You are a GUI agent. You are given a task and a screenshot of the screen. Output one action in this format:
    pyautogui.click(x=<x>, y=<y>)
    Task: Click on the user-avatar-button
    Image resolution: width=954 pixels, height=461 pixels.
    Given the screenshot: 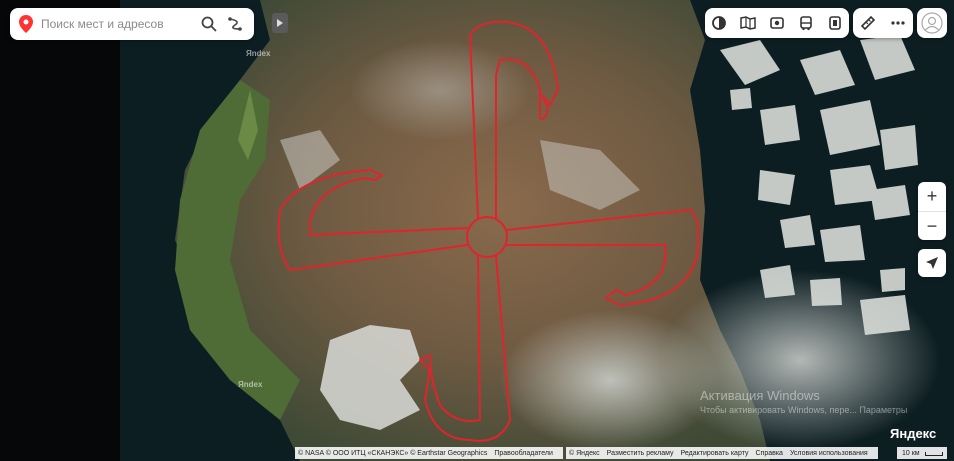 What is the action you would take?
    pyautogui.click(x=932, y=23)
    